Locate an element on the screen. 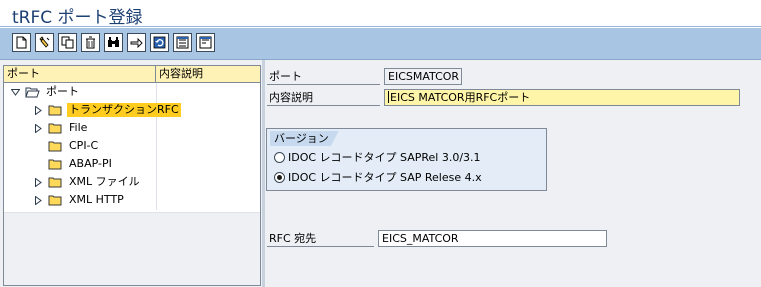  version-option-rel4: IDOC レコードタイプ SAP Relese 4.x is located at coordinates (378, 177).